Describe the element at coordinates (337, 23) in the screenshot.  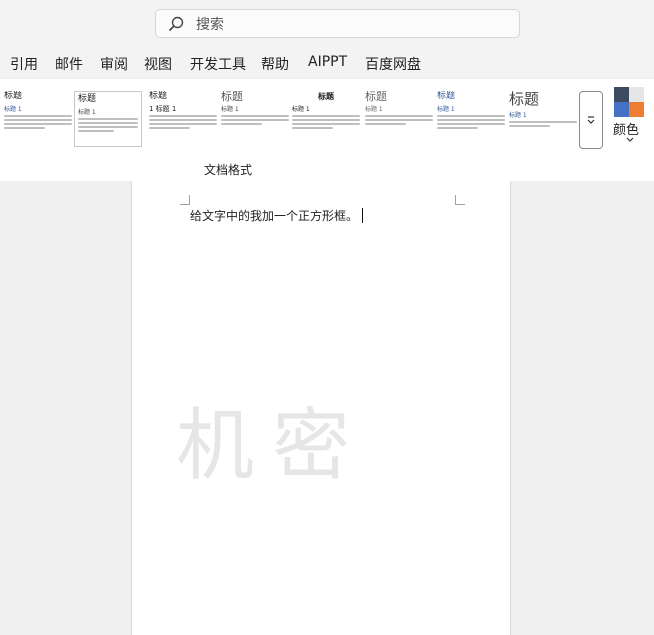
I see `search-box: 搜索` at that location.